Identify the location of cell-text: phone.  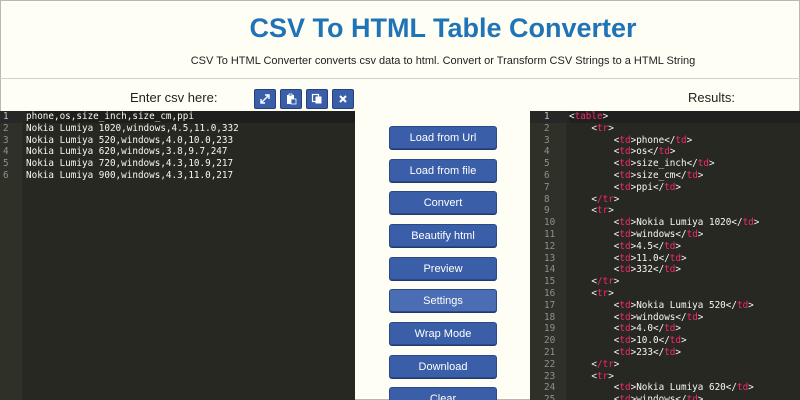
(650, 140).